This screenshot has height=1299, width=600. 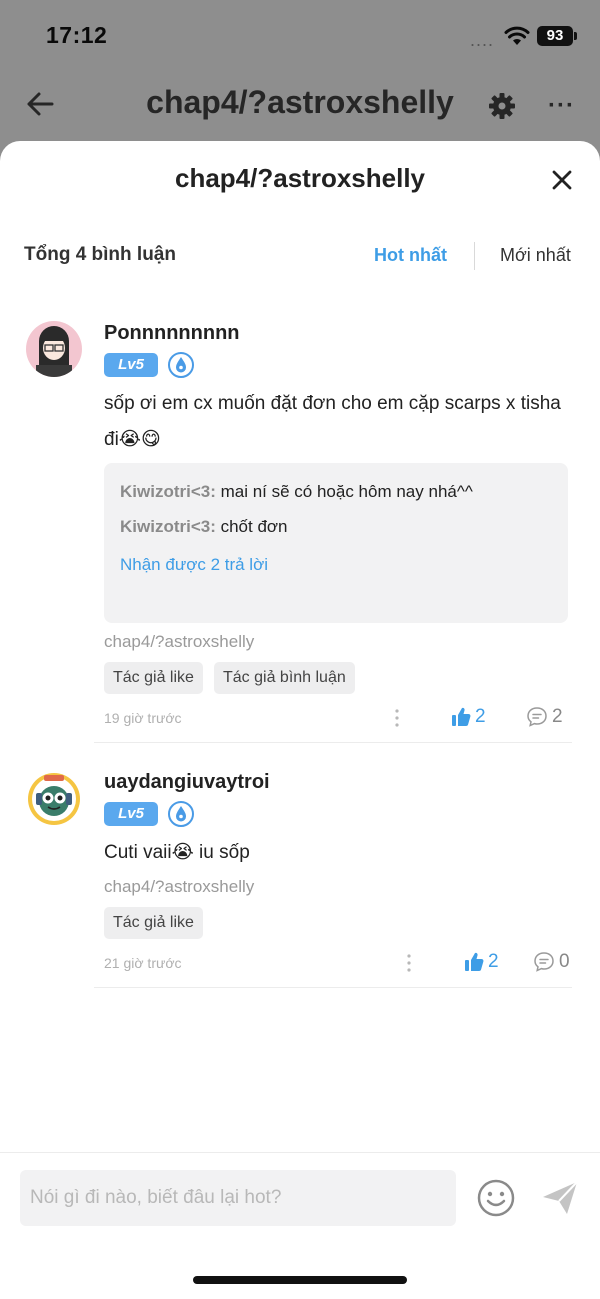 I want to click on comment-username: Ponnnnnnnnn, so click(x=172, y=333).